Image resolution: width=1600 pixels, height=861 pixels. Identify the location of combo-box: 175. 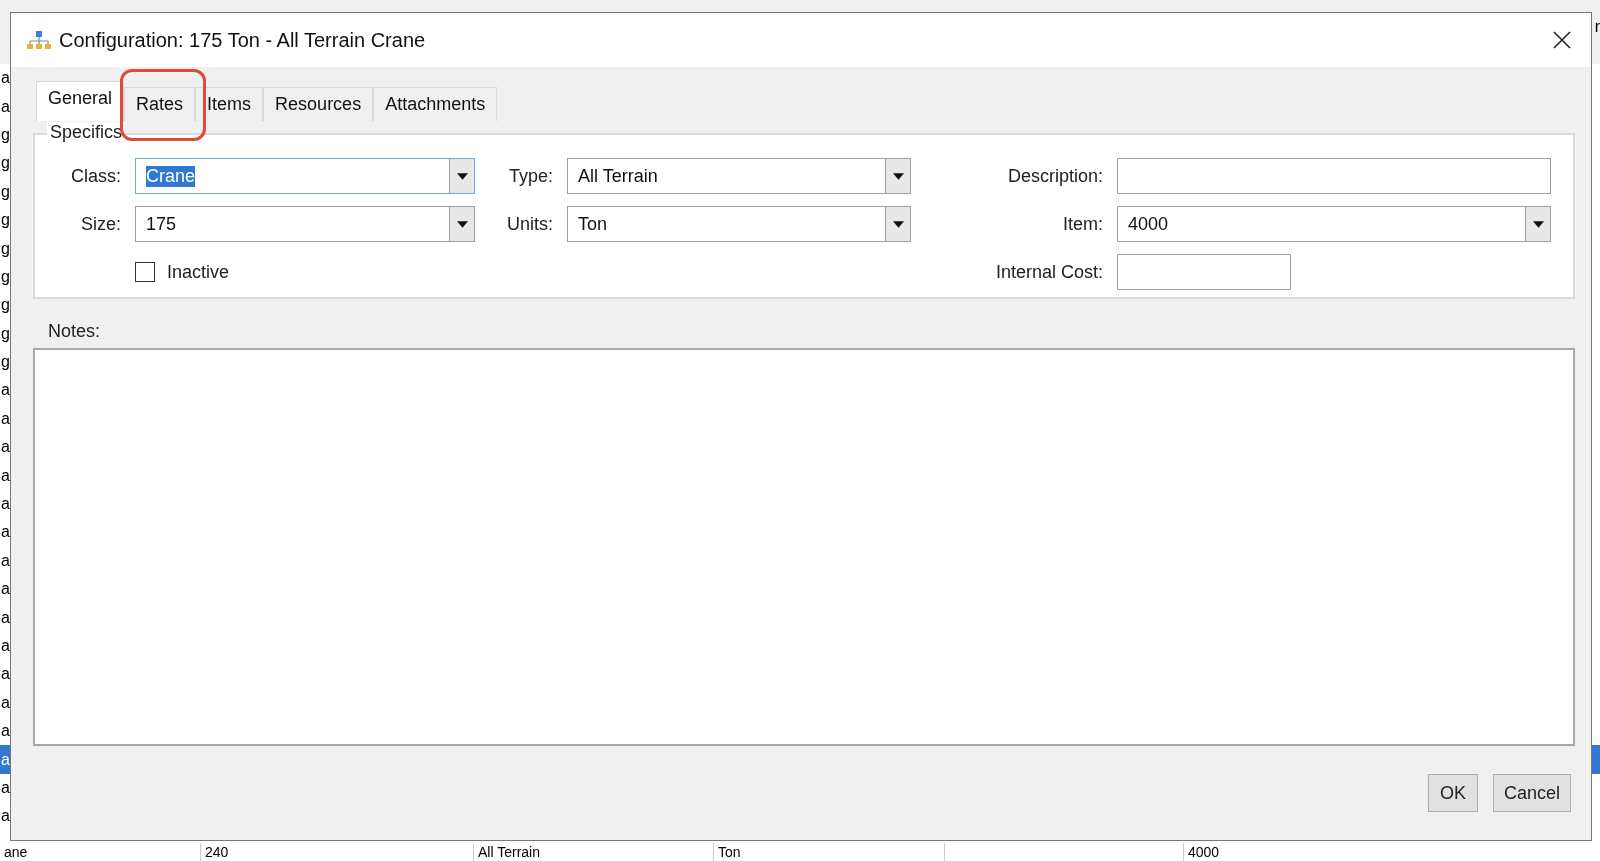
(305, 224).